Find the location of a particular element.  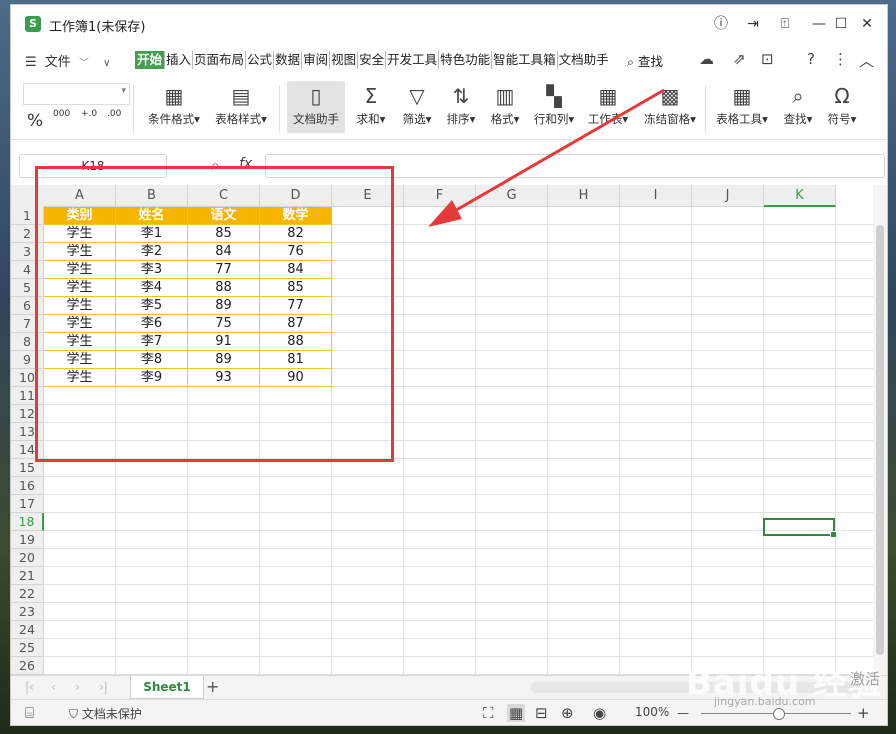

watermark-activate: 激活 is located at coordinates (865, 679).